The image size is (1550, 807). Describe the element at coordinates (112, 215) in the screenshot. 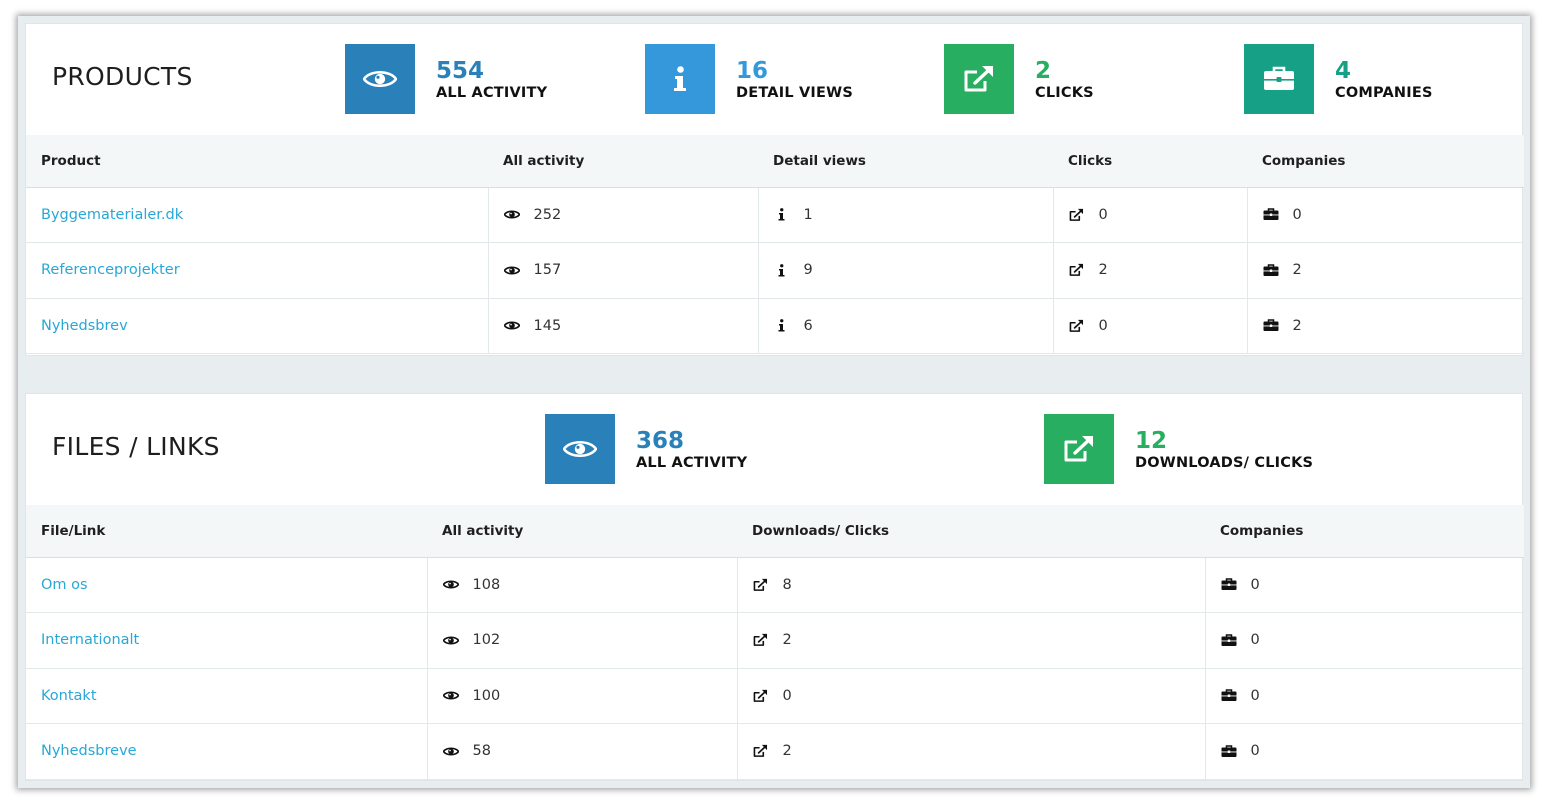

I see `row-link: Byggematerialer.dk` at that location.